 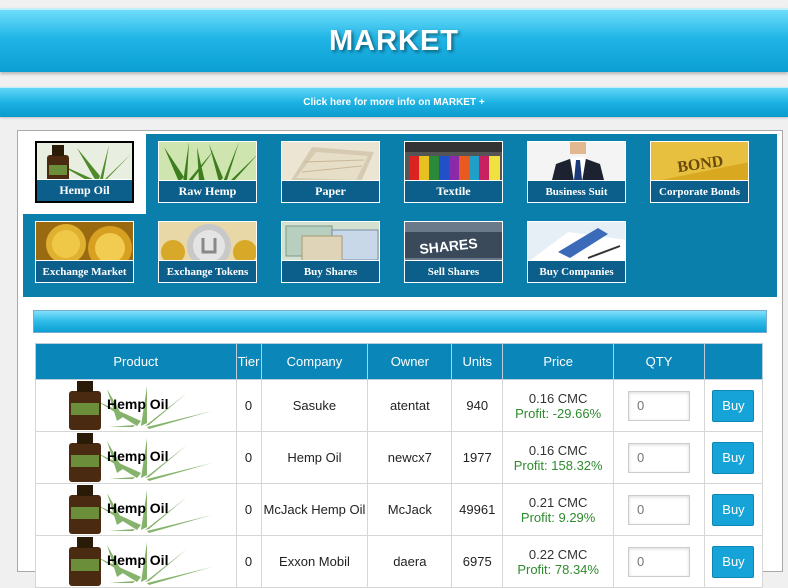 I want to click on category-tile: BOND Corporate Bonds, so click(x=699, y=172).